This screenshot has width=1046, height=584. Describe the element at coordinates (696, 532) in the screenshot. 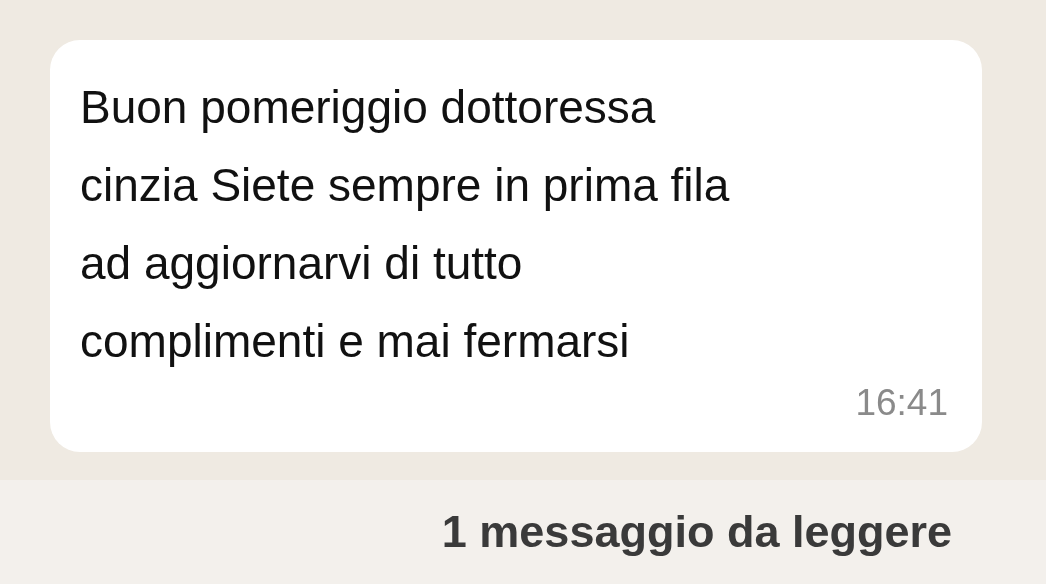

I see `unread-count-text: 1 messaggio da leggere` at that location.